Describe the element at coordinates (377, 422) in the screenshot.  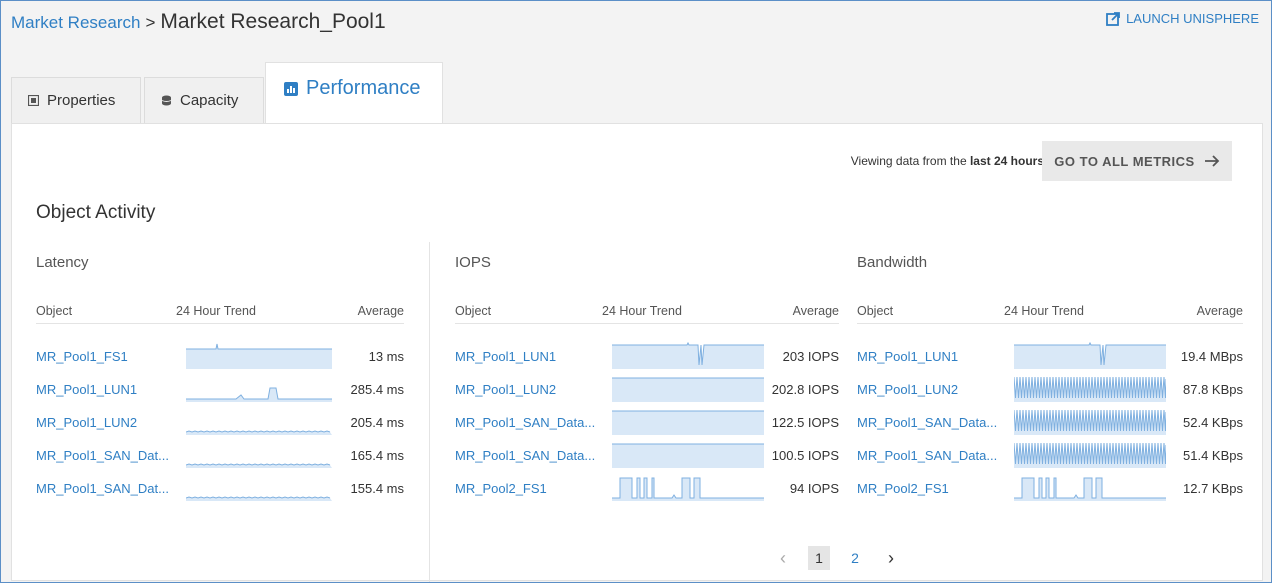
I see `average-value: 205.4 ms` at that location.